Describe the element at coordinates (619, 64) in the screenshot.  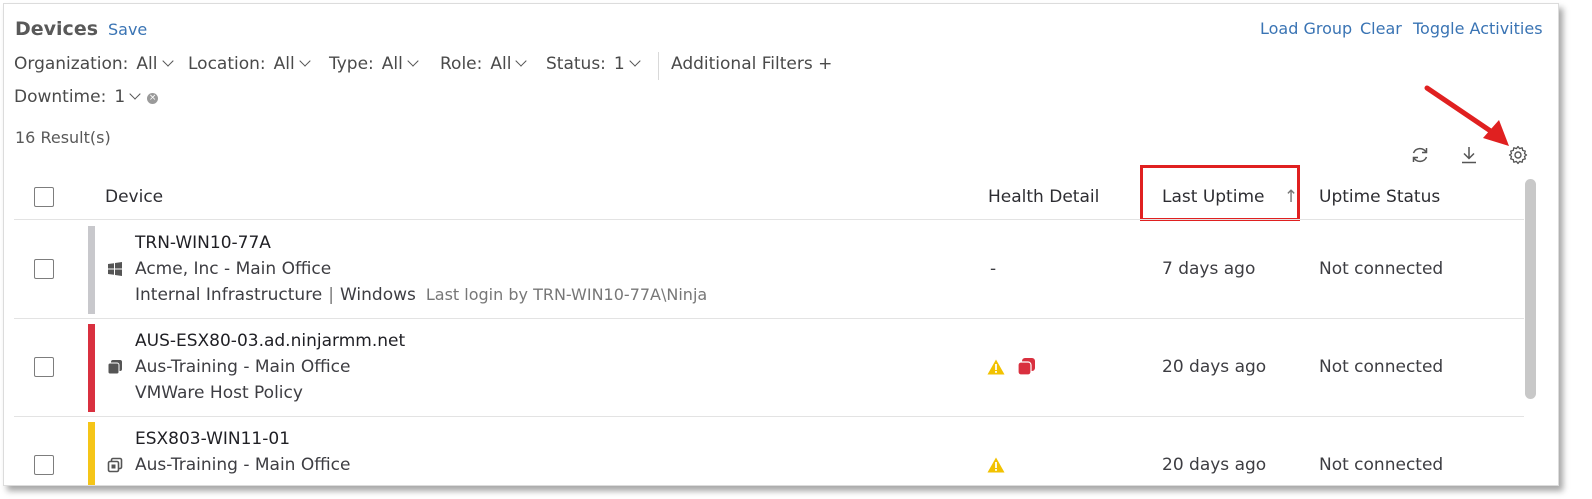
I see `filter-status-value: 1` at that location.